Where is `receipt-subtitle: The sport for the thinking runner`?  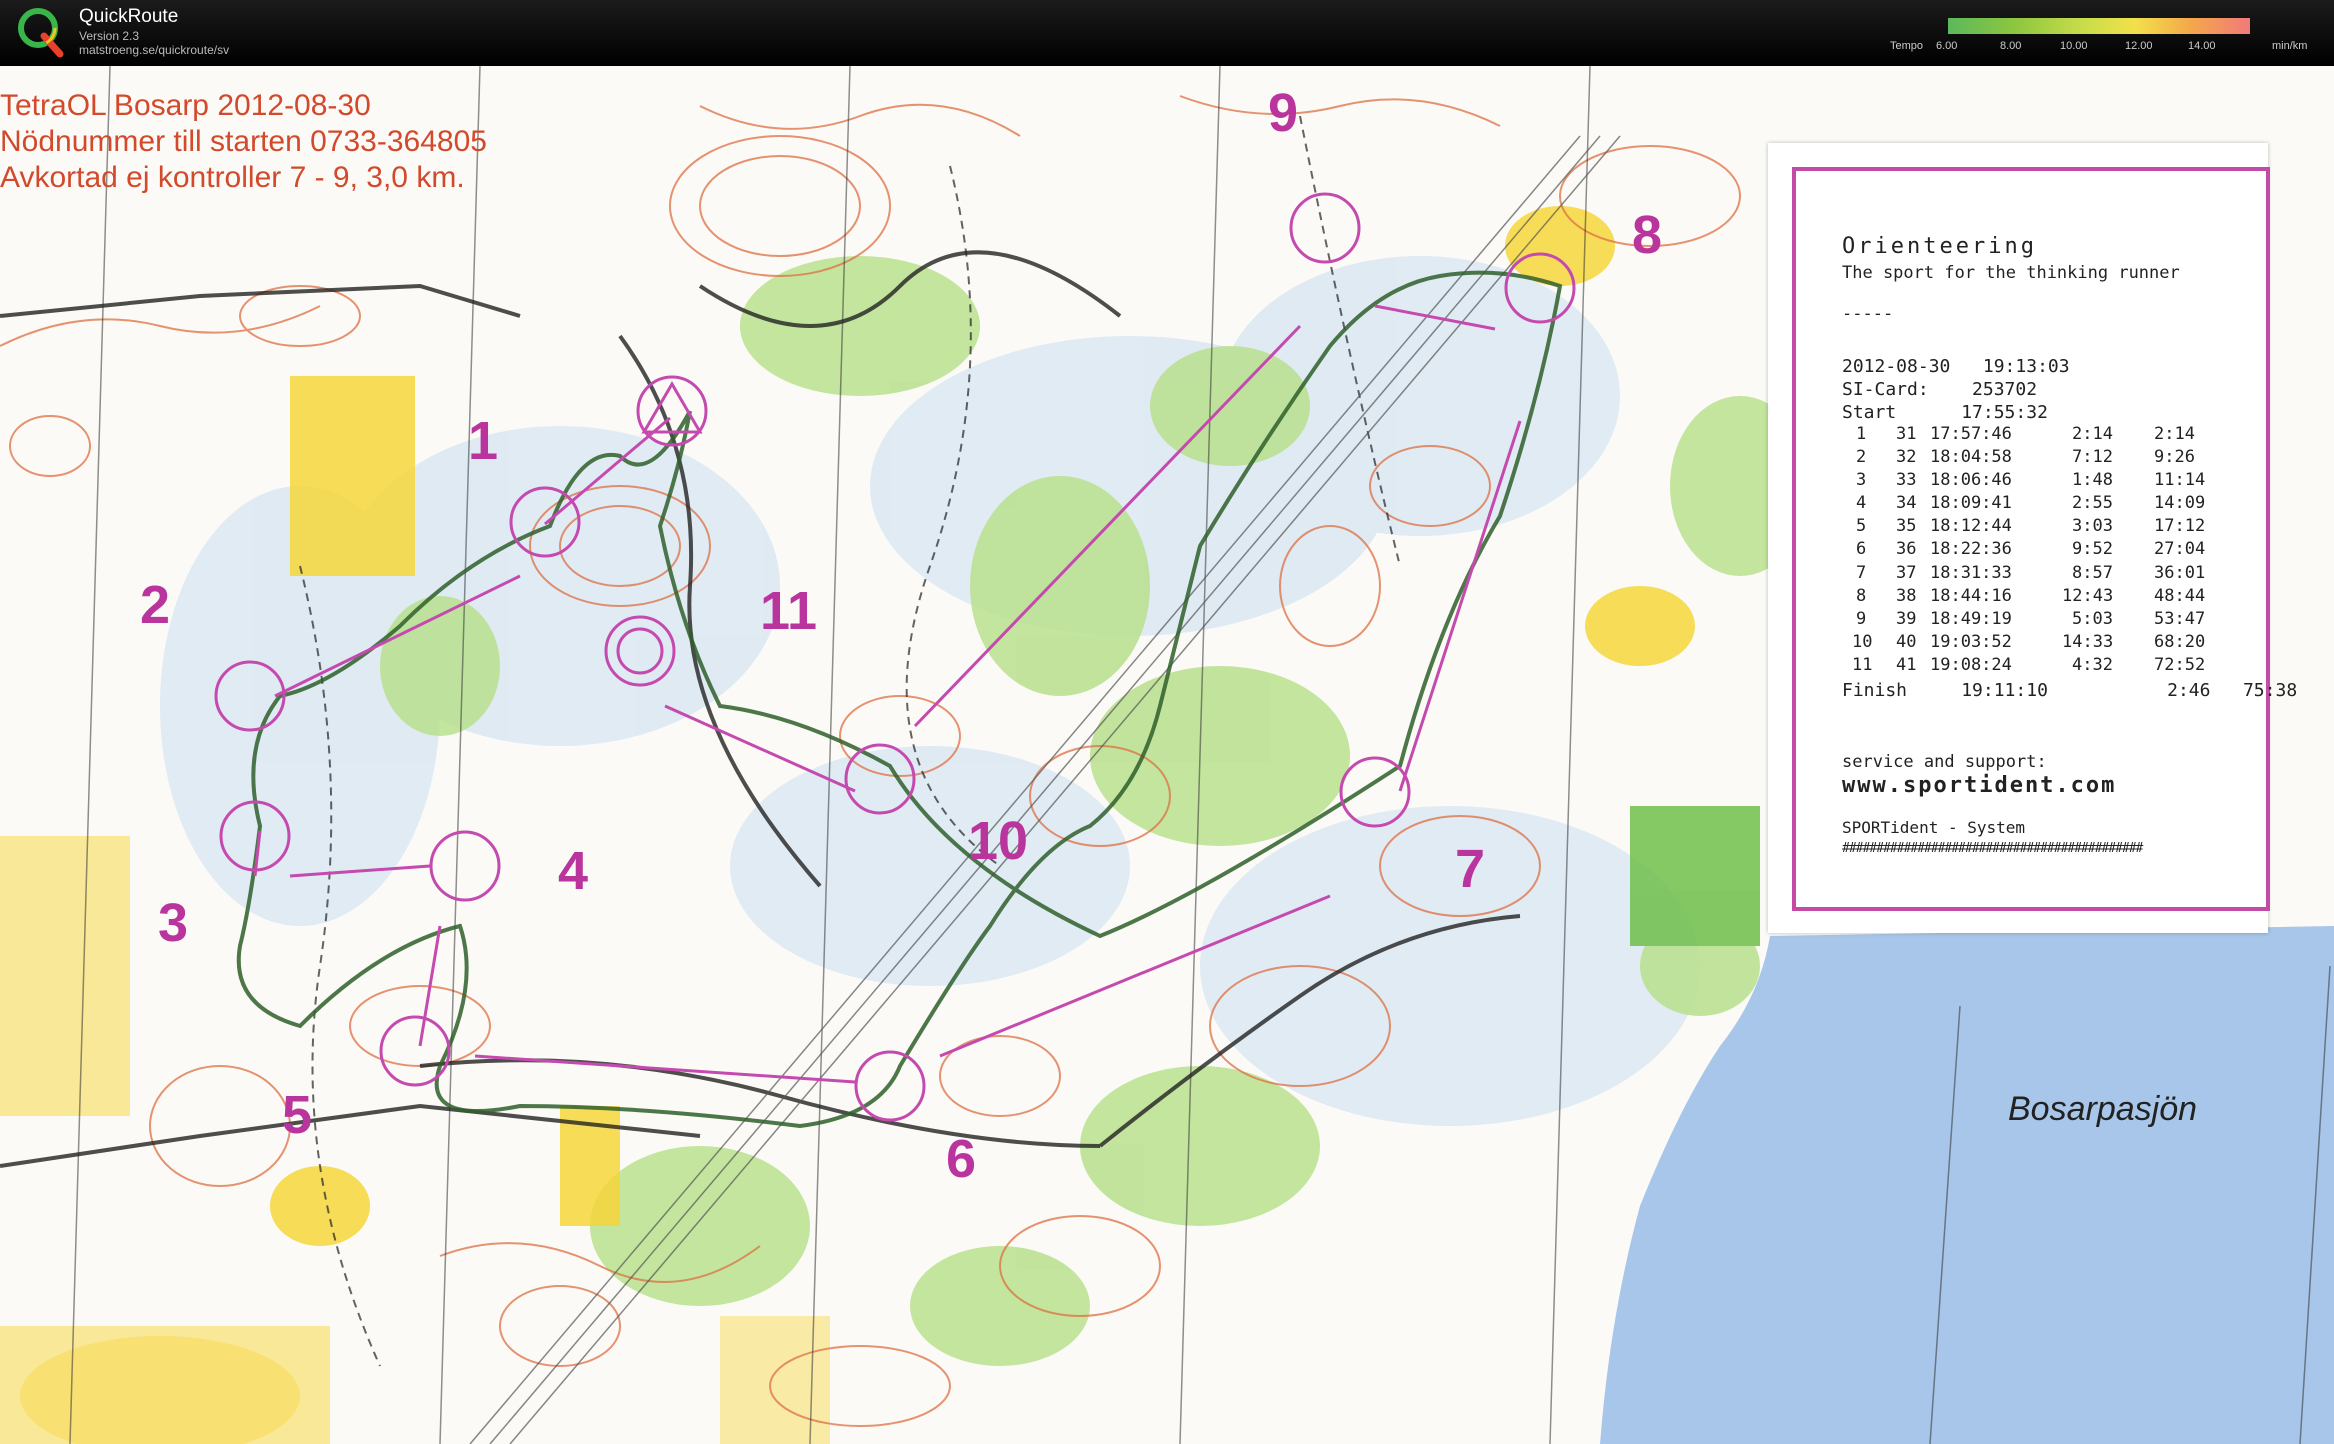
receipt-subtitle: The sport for the thinking runner is located at coordinates (2011, 273).